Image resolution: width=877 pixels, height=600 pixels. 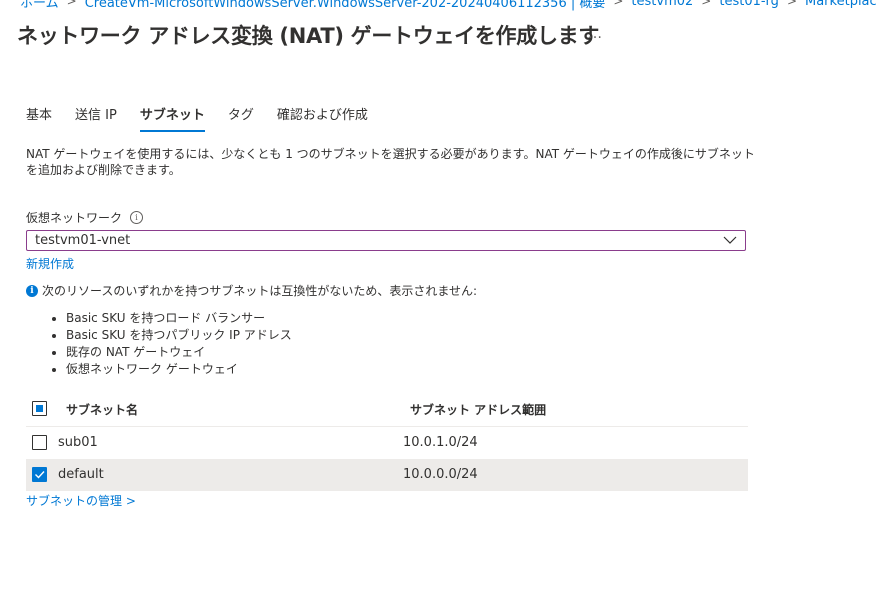 I want to click on vnet-dropdown-value: testvm01-vnet, so click(x=83, y=240).